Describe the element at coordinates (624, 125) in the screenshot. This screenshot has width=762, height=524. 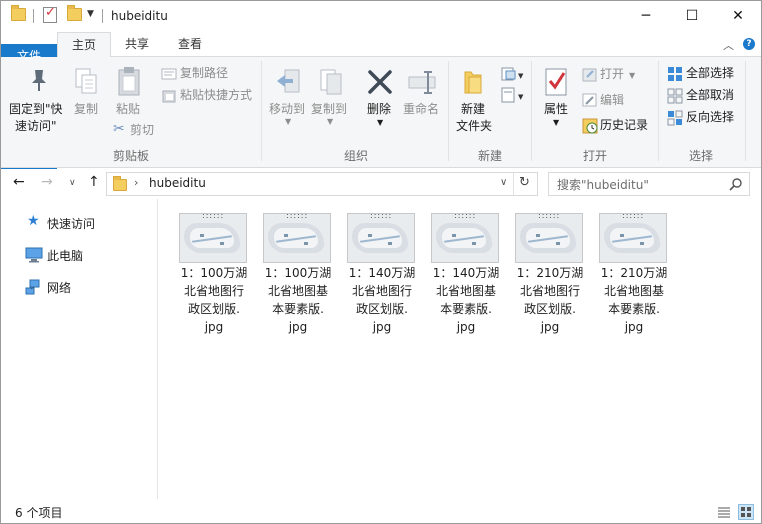
I see `history-label: 历史记录` at that location.